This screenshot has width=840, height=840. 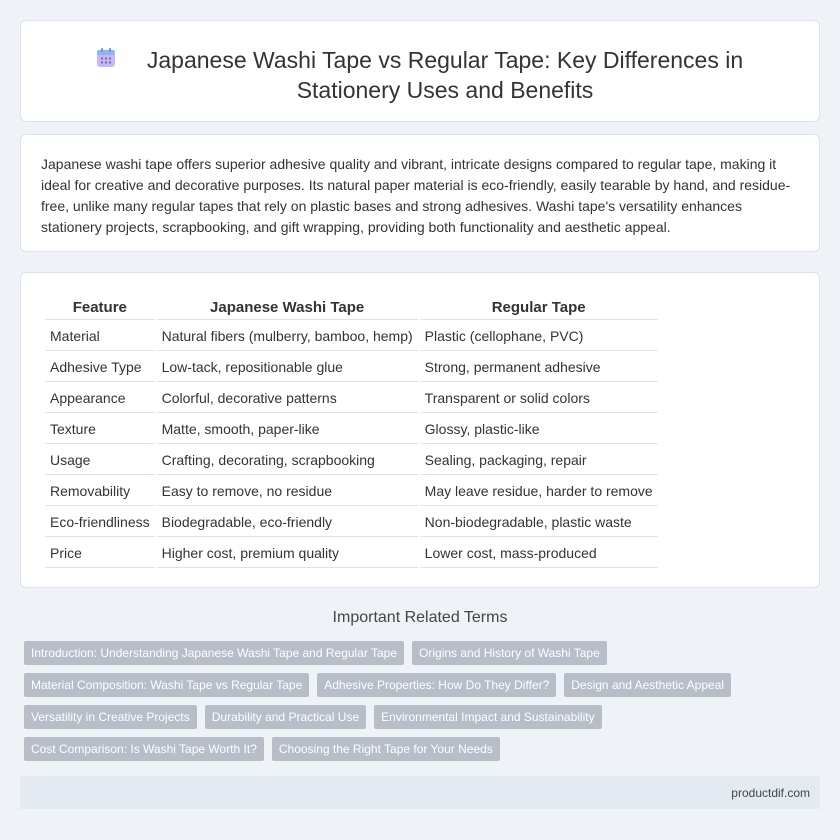 What do you see at coordinates (538, 367) in the screenshot?
I see `regular-cell: Strong, permanent adhesive` at bounding box center [538, 367].